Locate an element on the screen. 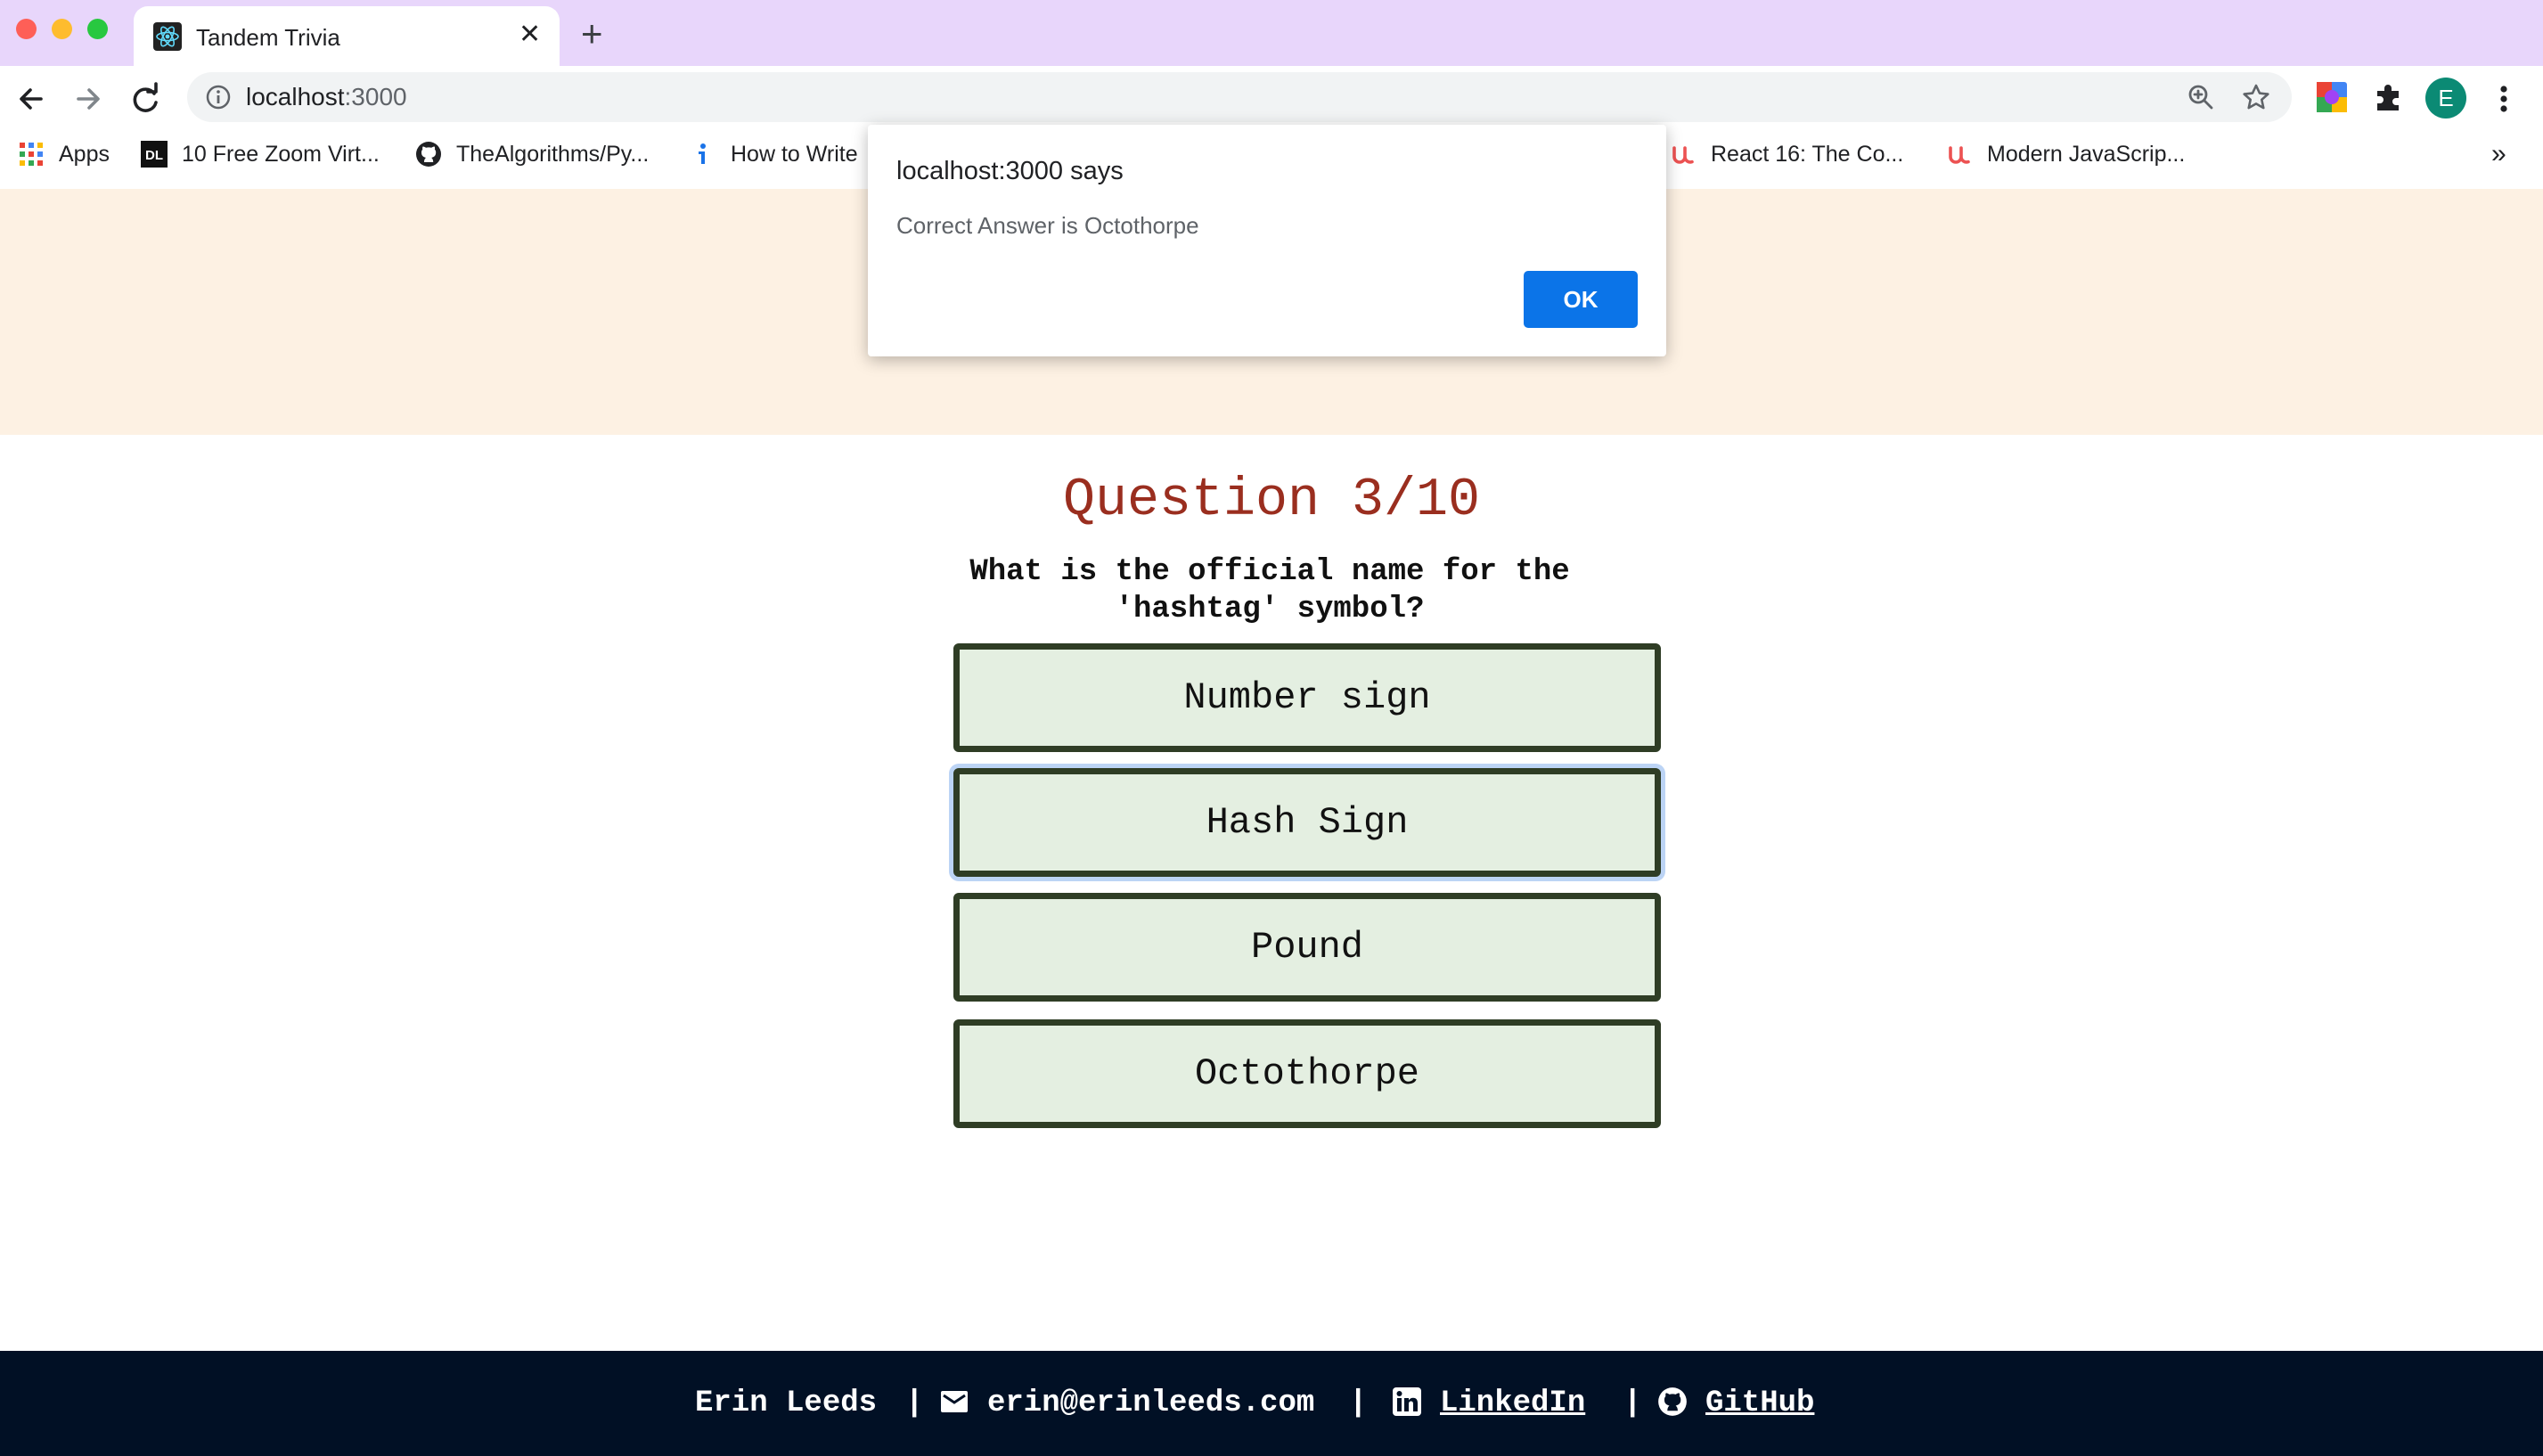 This screenshot has width=2543, height=1456. linkedin-icon is located at coordinates (1407, 1402).